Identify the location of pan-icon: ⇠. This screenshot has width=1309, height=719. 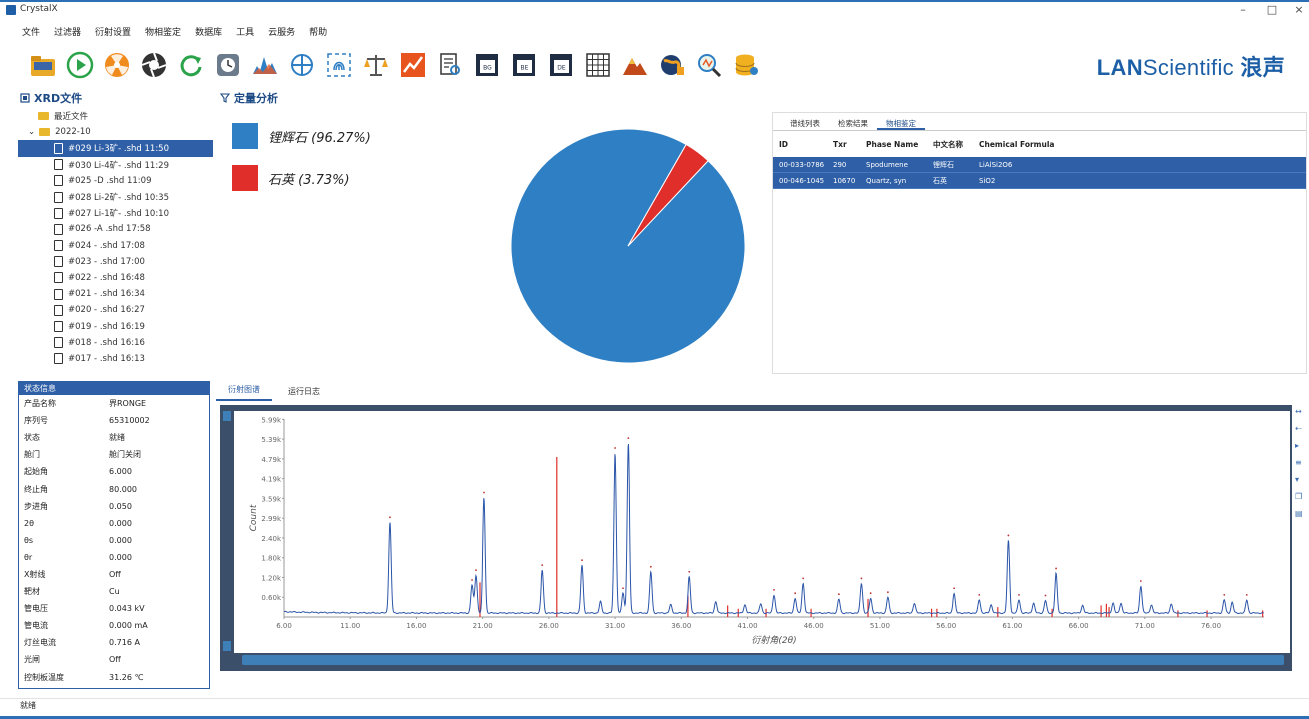
(1301, 428).